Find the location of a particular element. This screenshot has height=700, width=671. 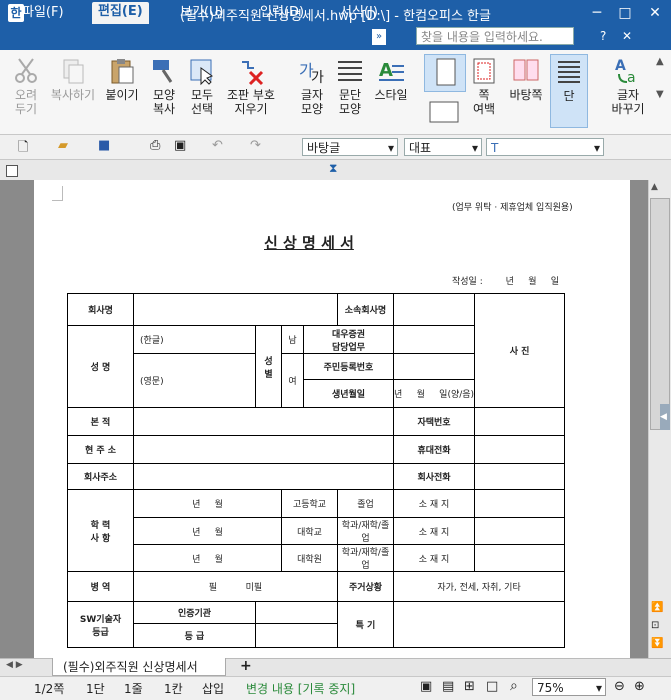

female-label: 여 is located at coordinates (292, 380).